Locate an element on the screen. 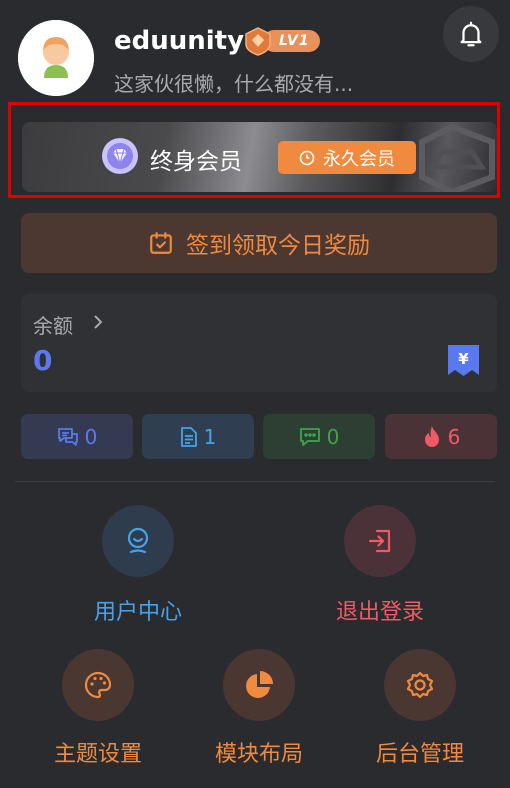 This screenshot has width=510, height=788. user-center-button is located at coordinates (138, 541).